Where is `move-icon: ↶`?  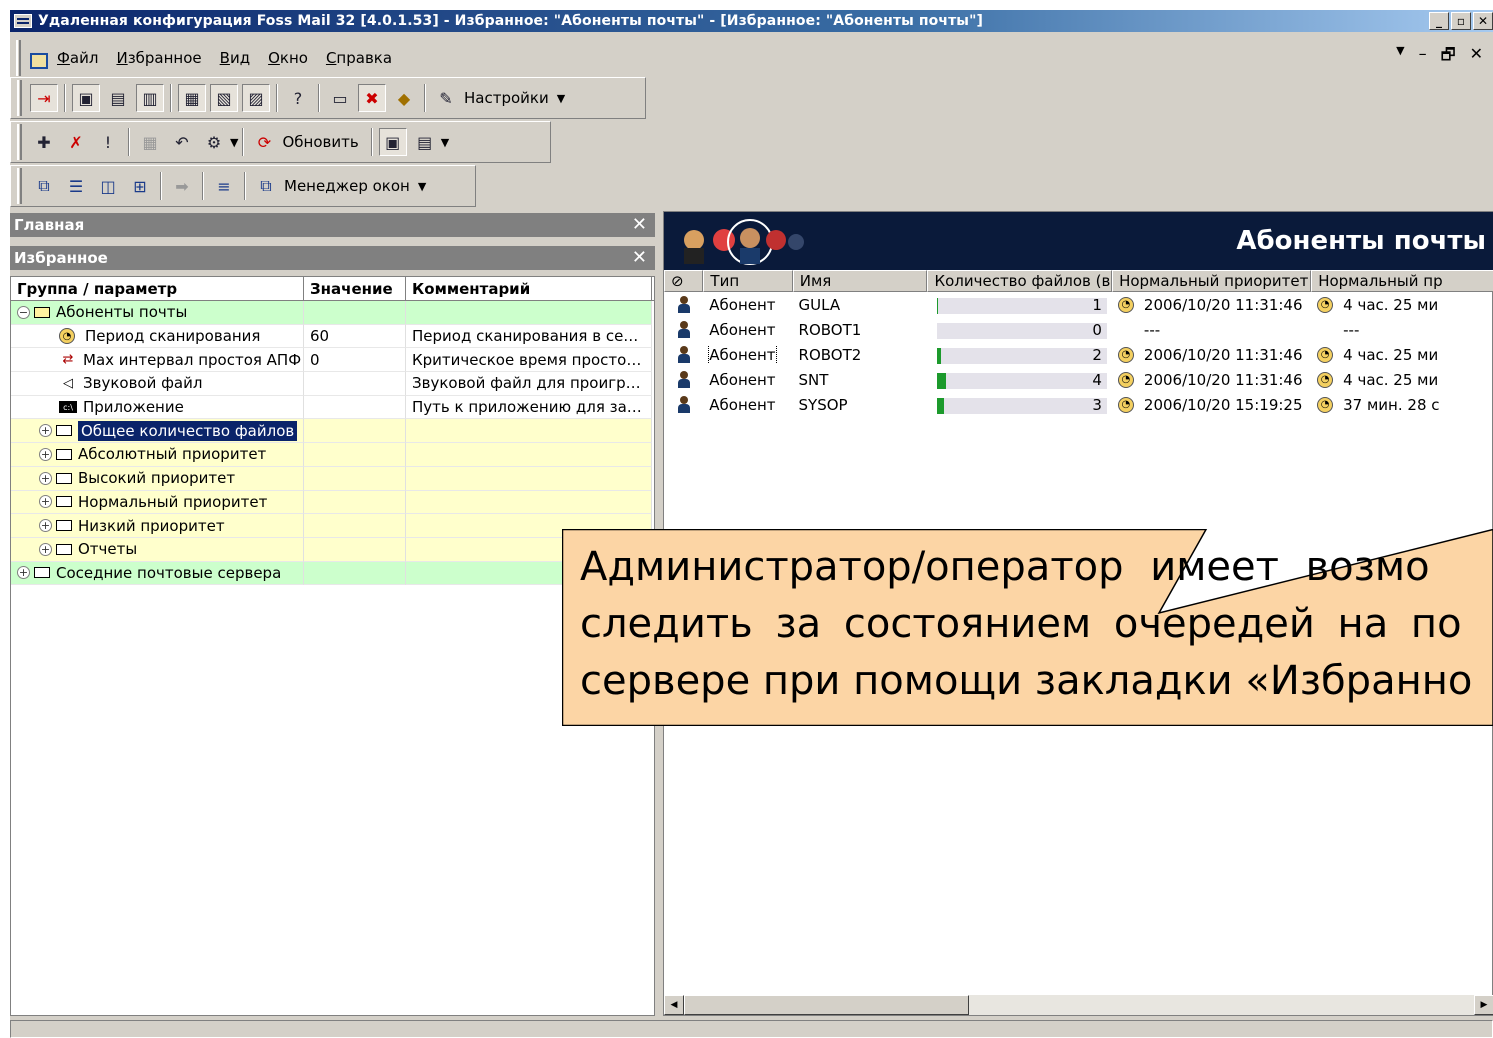
move-icon: ↶ is located at coordinates (182, 142).